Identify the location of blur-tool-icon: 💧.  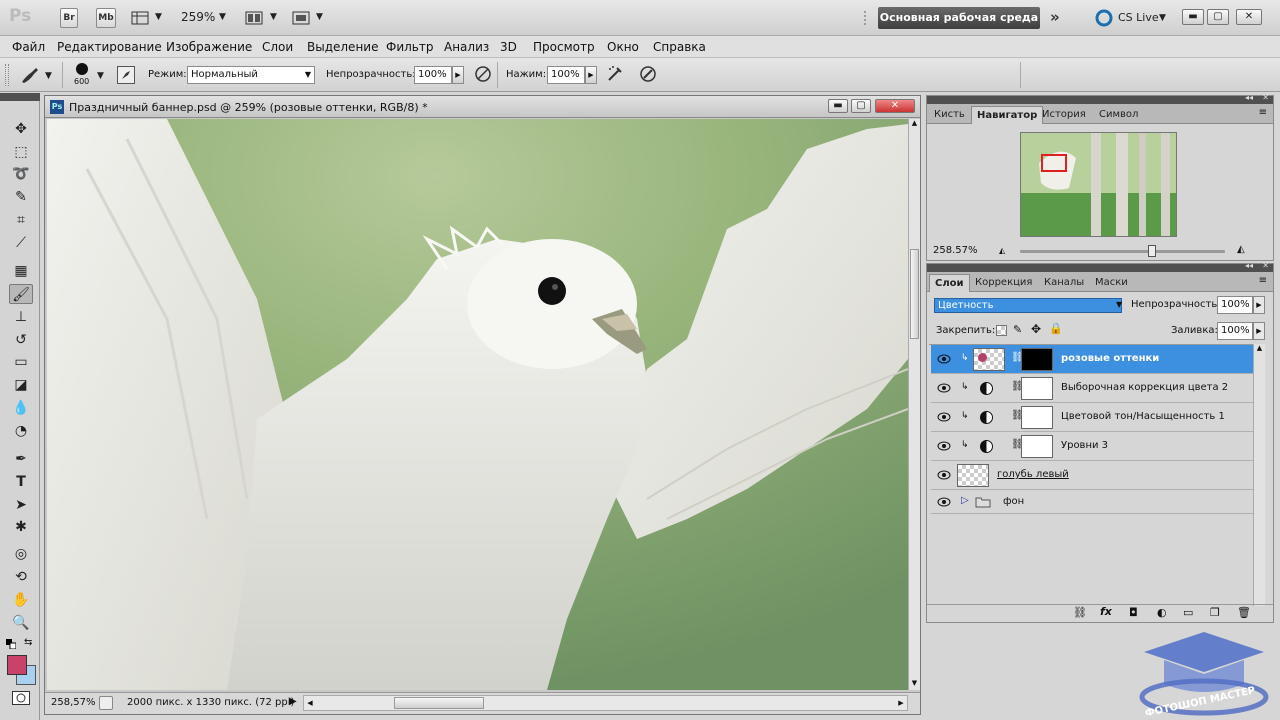
(21, 408).